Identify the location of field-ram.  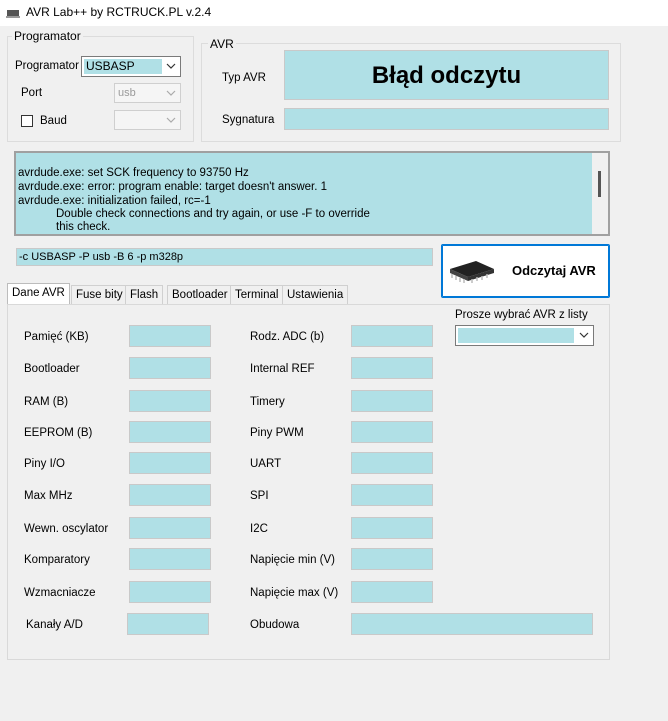
(170, 401).